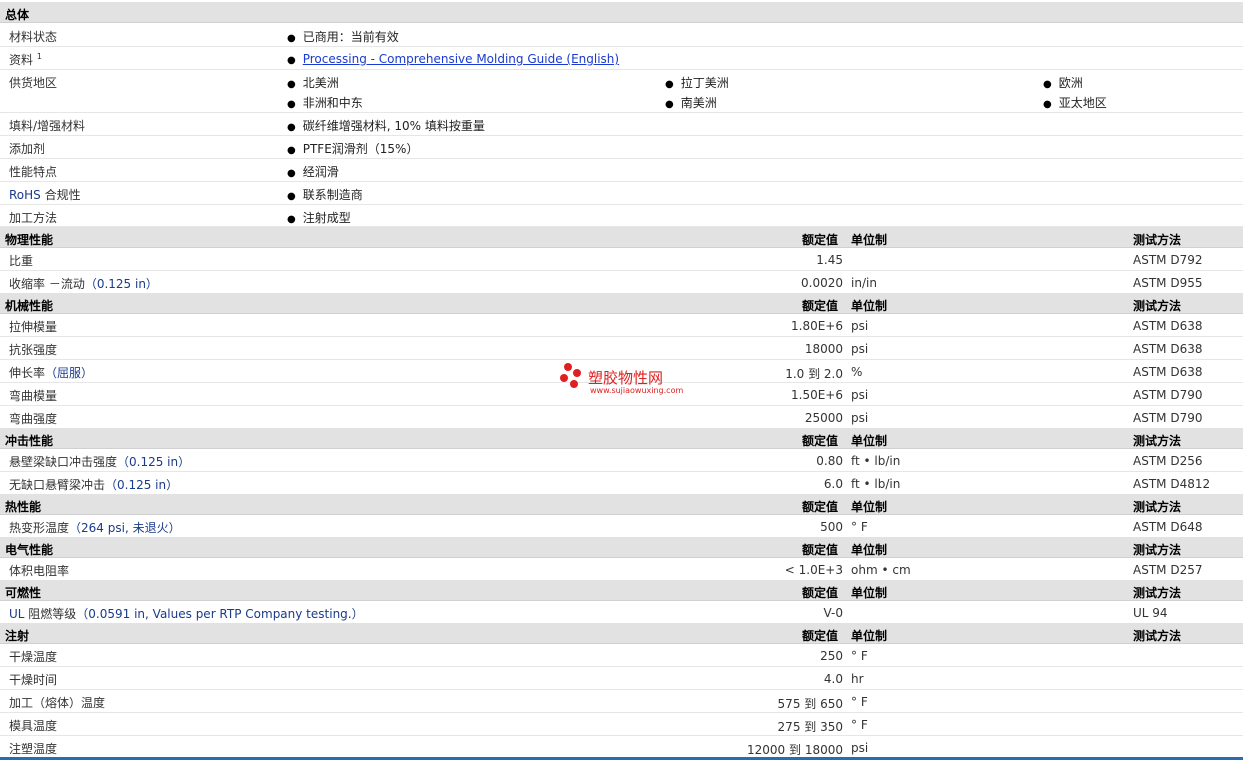 This screenshot has width=1243, height=760. I want to click on watermark-url: www.sujiaowuxing.com, so click(637, 390).